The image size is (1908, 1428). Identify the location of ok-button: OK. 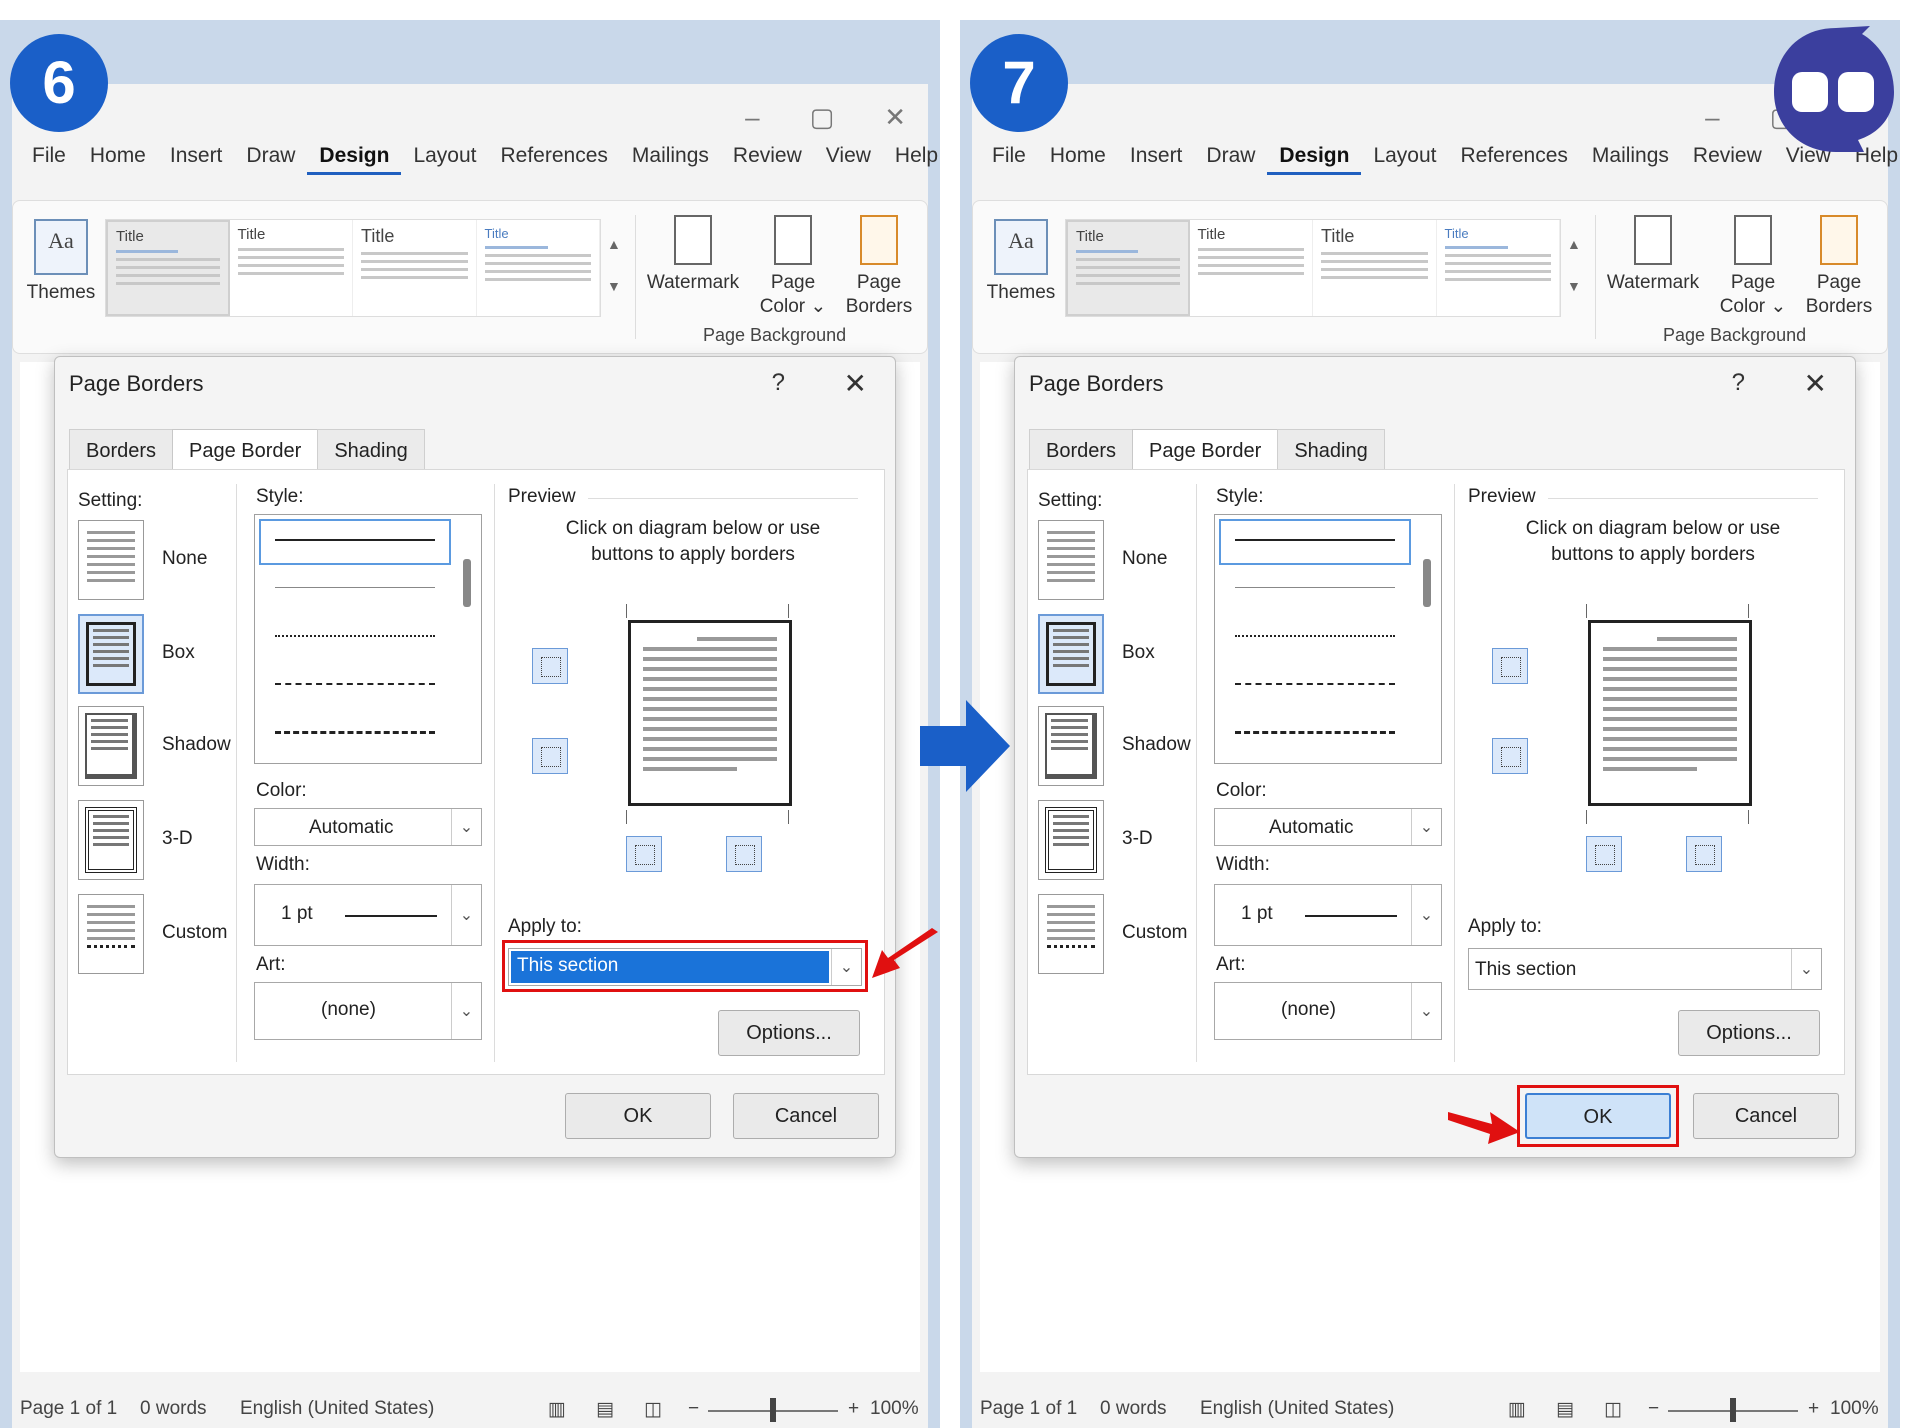
(638, 1116).